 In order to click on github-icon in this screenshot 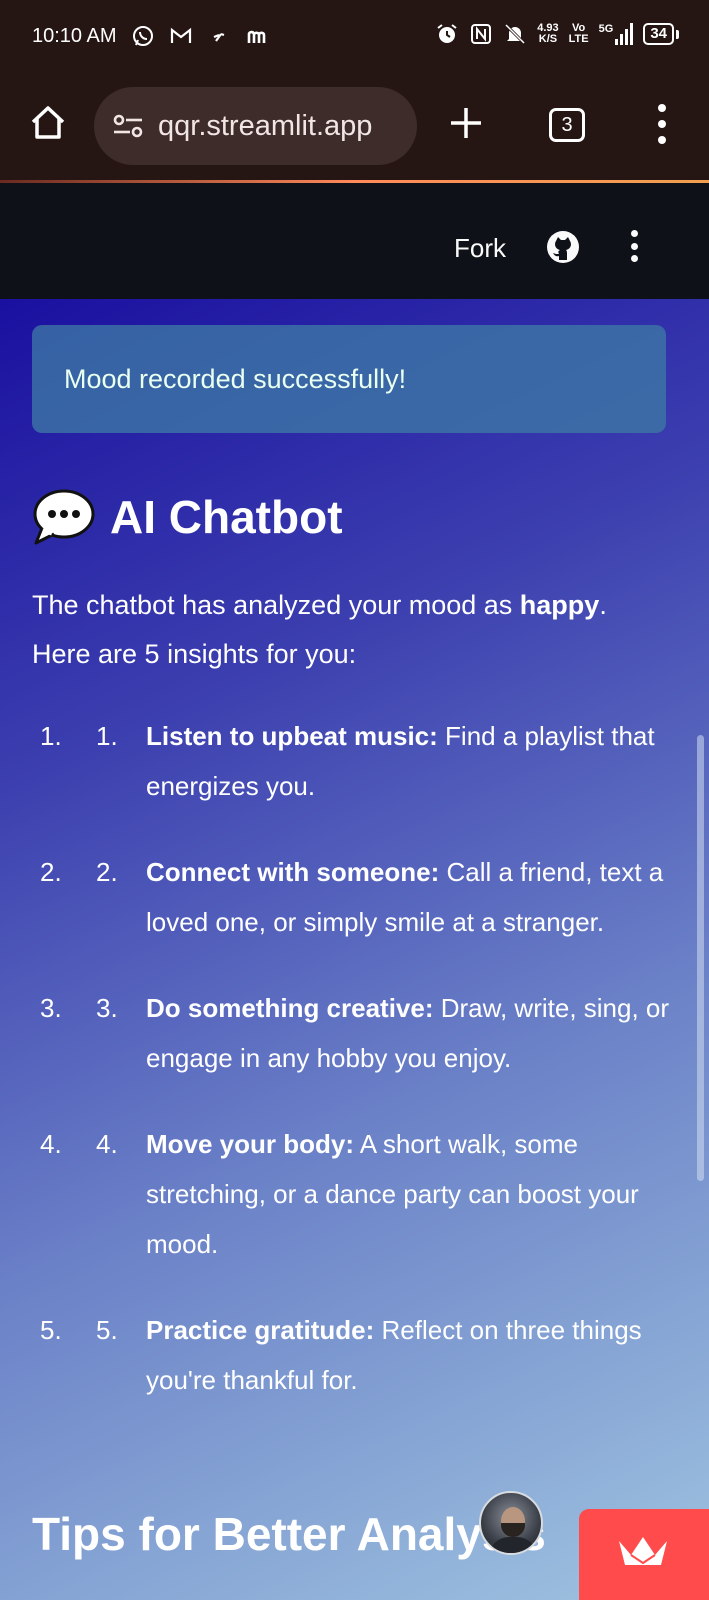, I will do `click(563, 247)`.